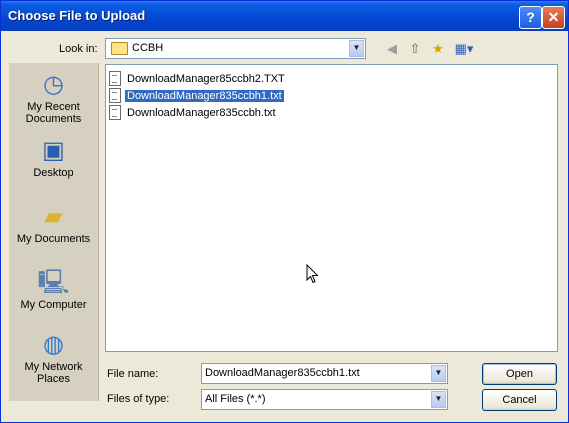 This screenshot has height=423, width=569. What do you see at coordinates (53, 216) in the screenshot?
I see `folder-icon: ▰` at bounding box center [53, 216].